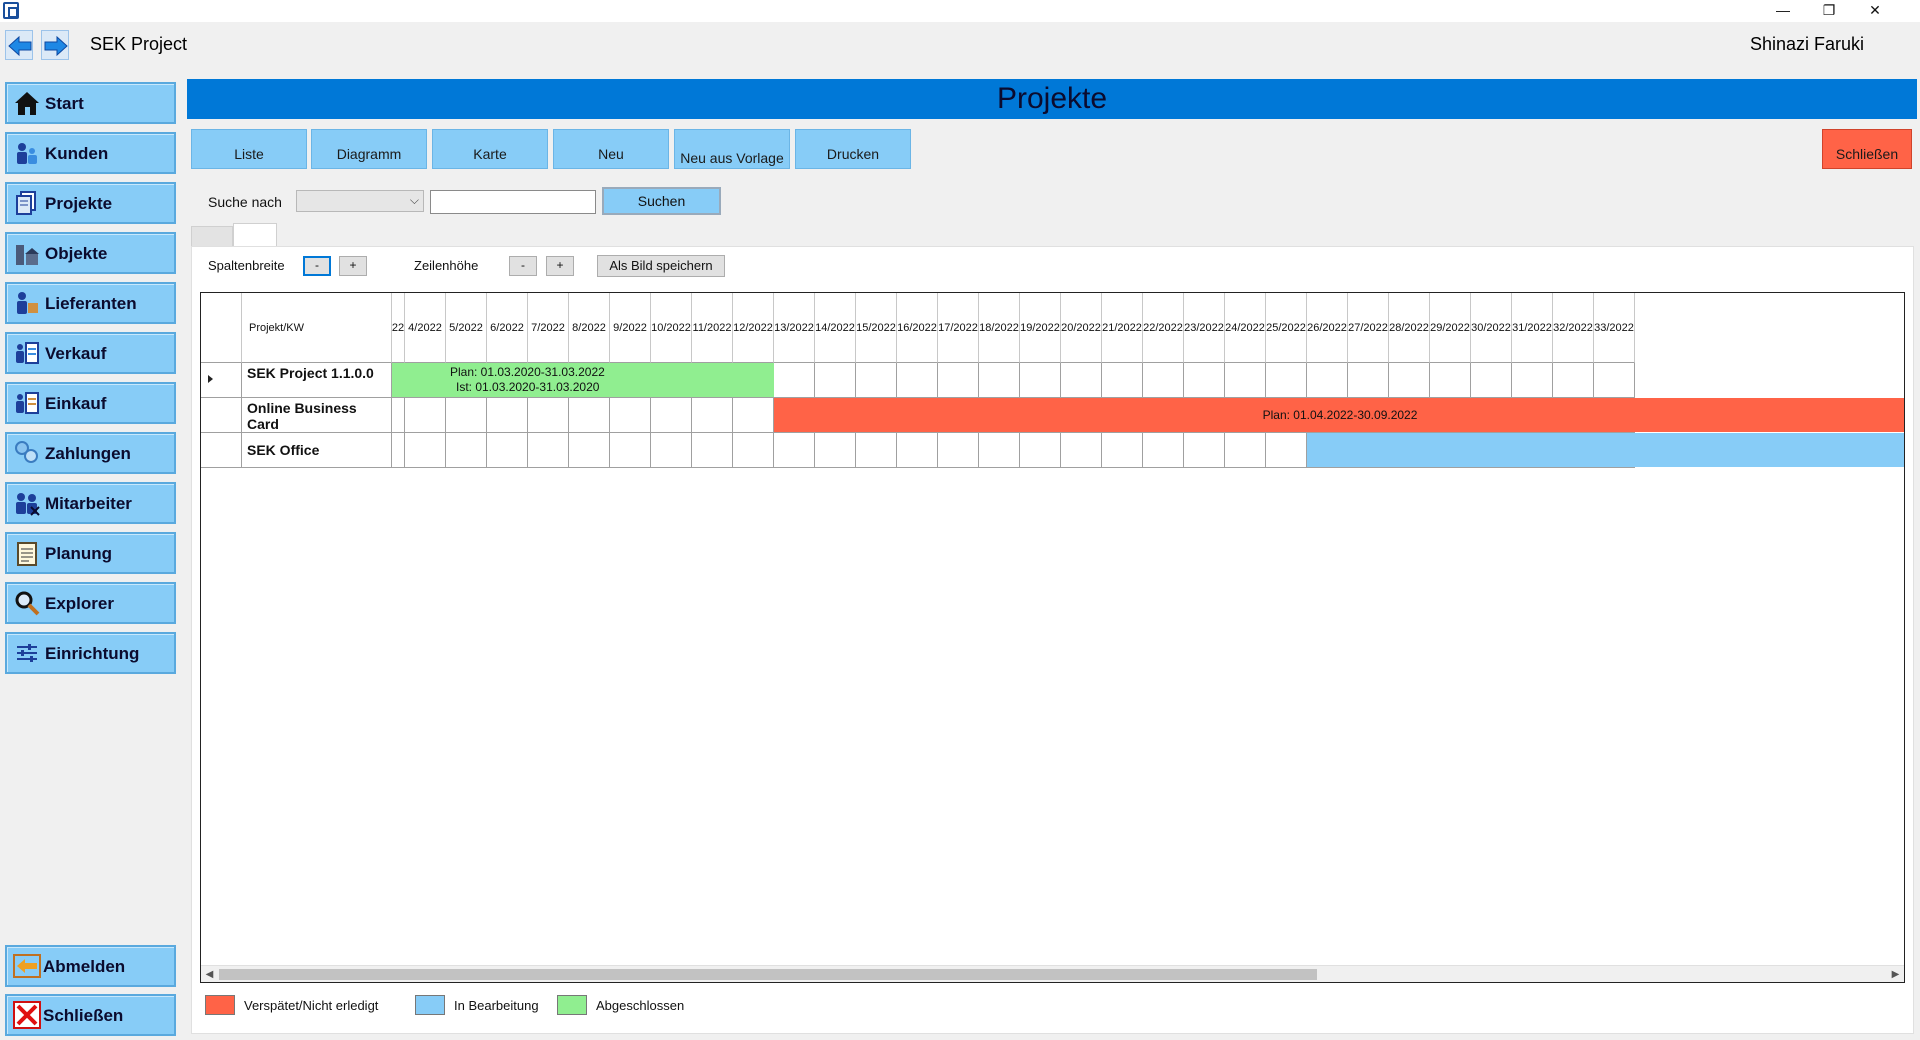 This screenshot has height=1040, width=1920. I want to click on row-height-decrease-button: -, so click(523, 266).